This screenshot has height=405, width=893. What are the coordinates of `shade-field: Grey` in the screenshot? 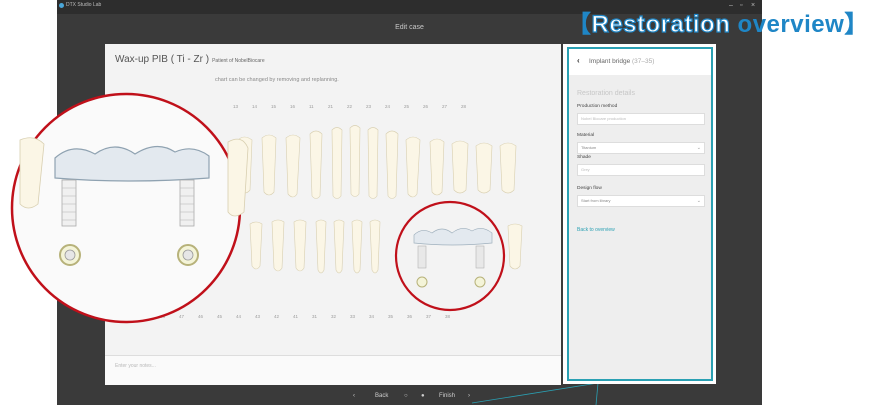 It's located at (641, 170).